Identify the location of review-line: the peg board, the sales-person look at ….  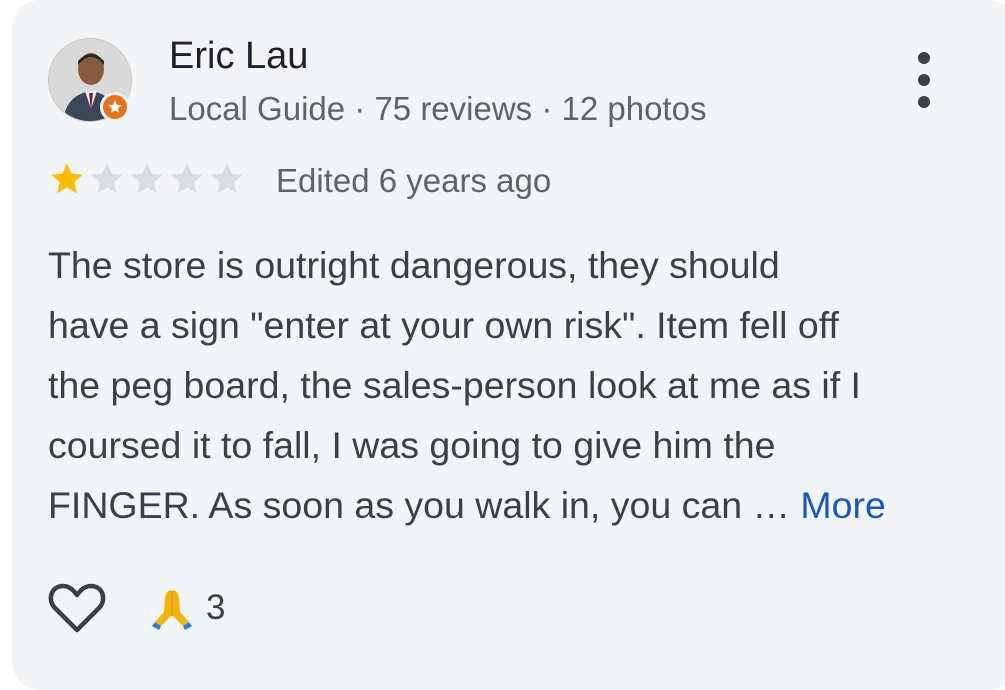
(454, 385).